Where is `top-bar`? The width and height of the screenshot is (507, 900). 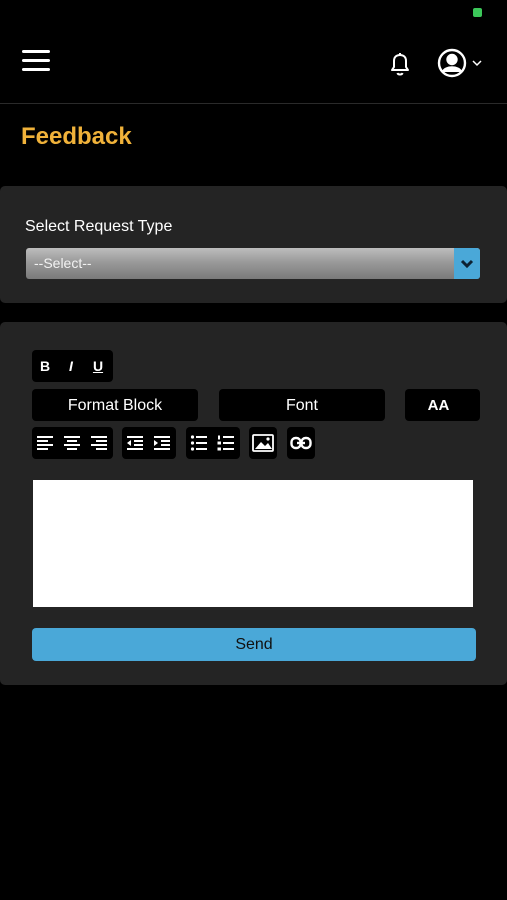 top-bar is located at coordinates (253, 52).